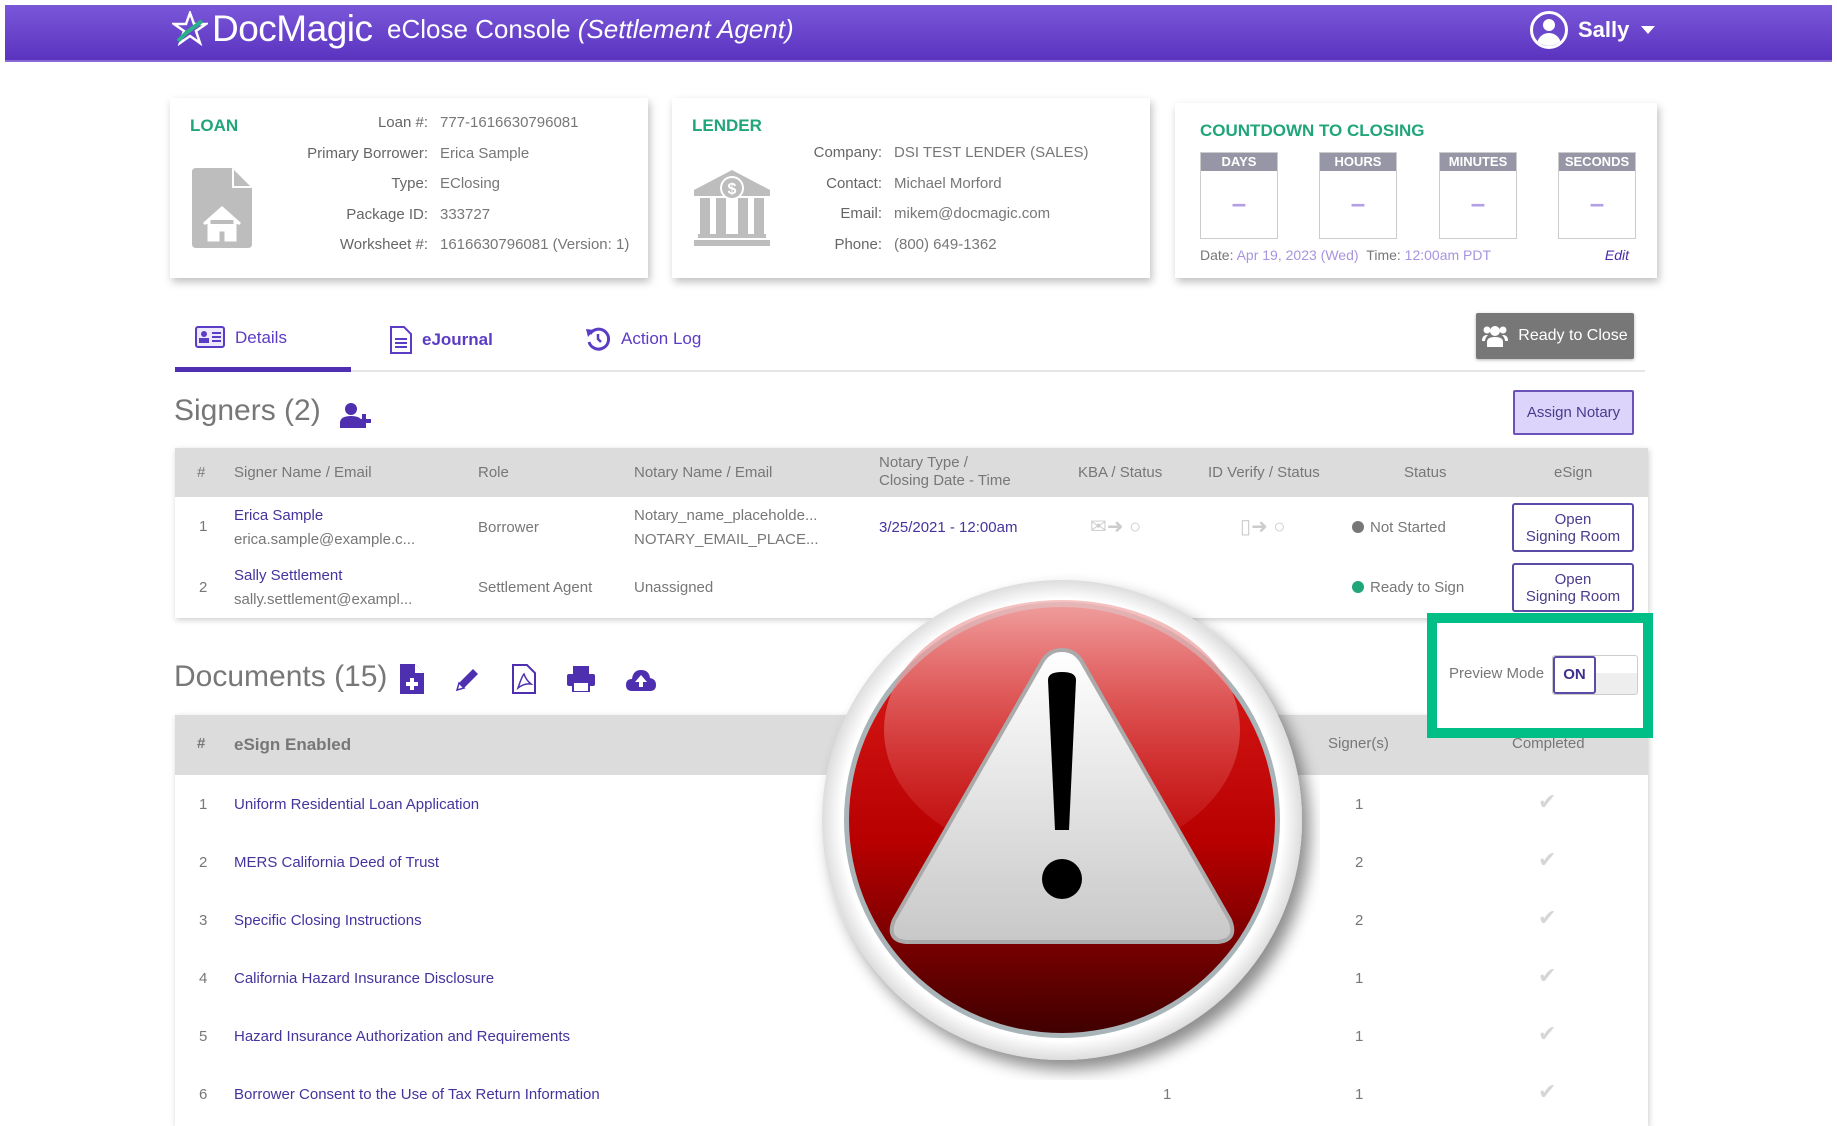 The height and width of the screenshot is (1126, 1837). What do you see at coordinates (1359, 862) in the screenshot?
I see `signer-count: 2` at bounding box center [1359, 862].